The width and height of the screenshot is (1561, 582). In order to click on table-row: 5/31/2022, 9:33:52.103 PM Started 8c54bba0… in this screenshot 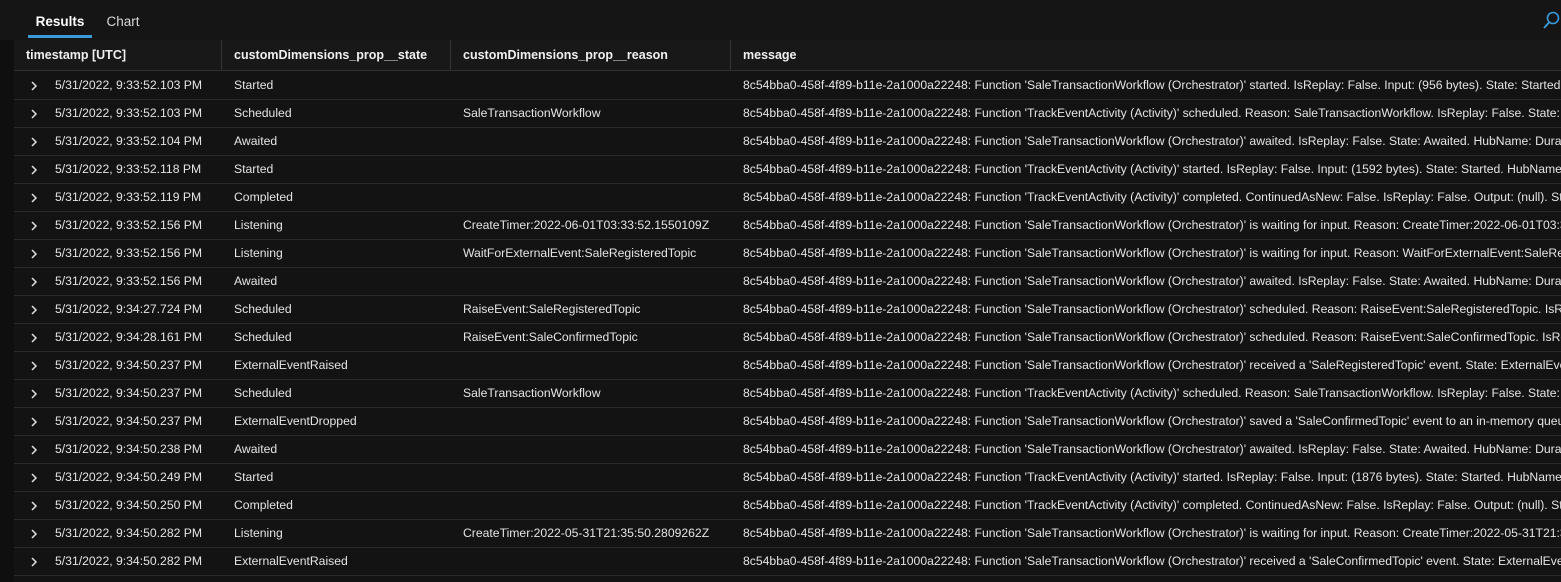, I will do `click(787, 86)`.